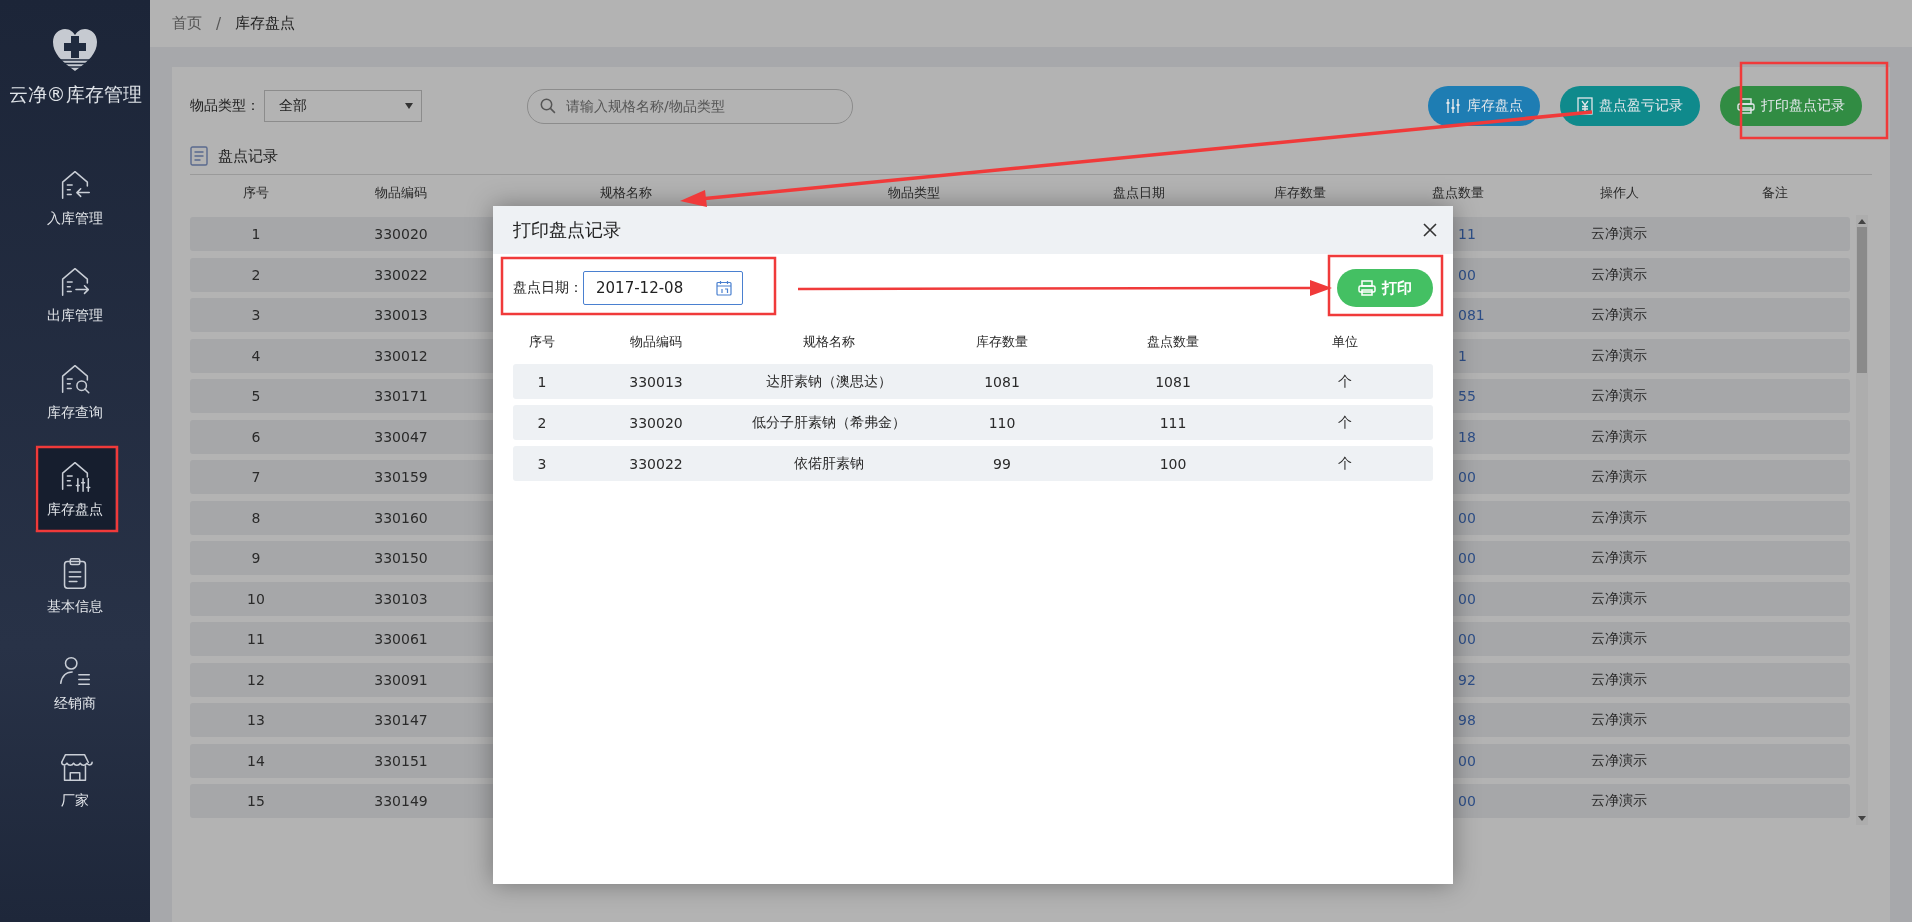  Describe the element at coordinates (256, 396) in the screenshot. I see `table-cell-text: 5` at that location.